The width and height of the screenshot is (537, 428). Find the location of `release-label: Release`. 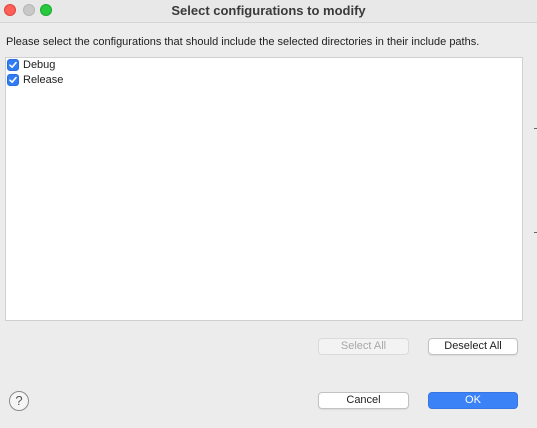

release-label: Release is located at coordinates (43, 80).